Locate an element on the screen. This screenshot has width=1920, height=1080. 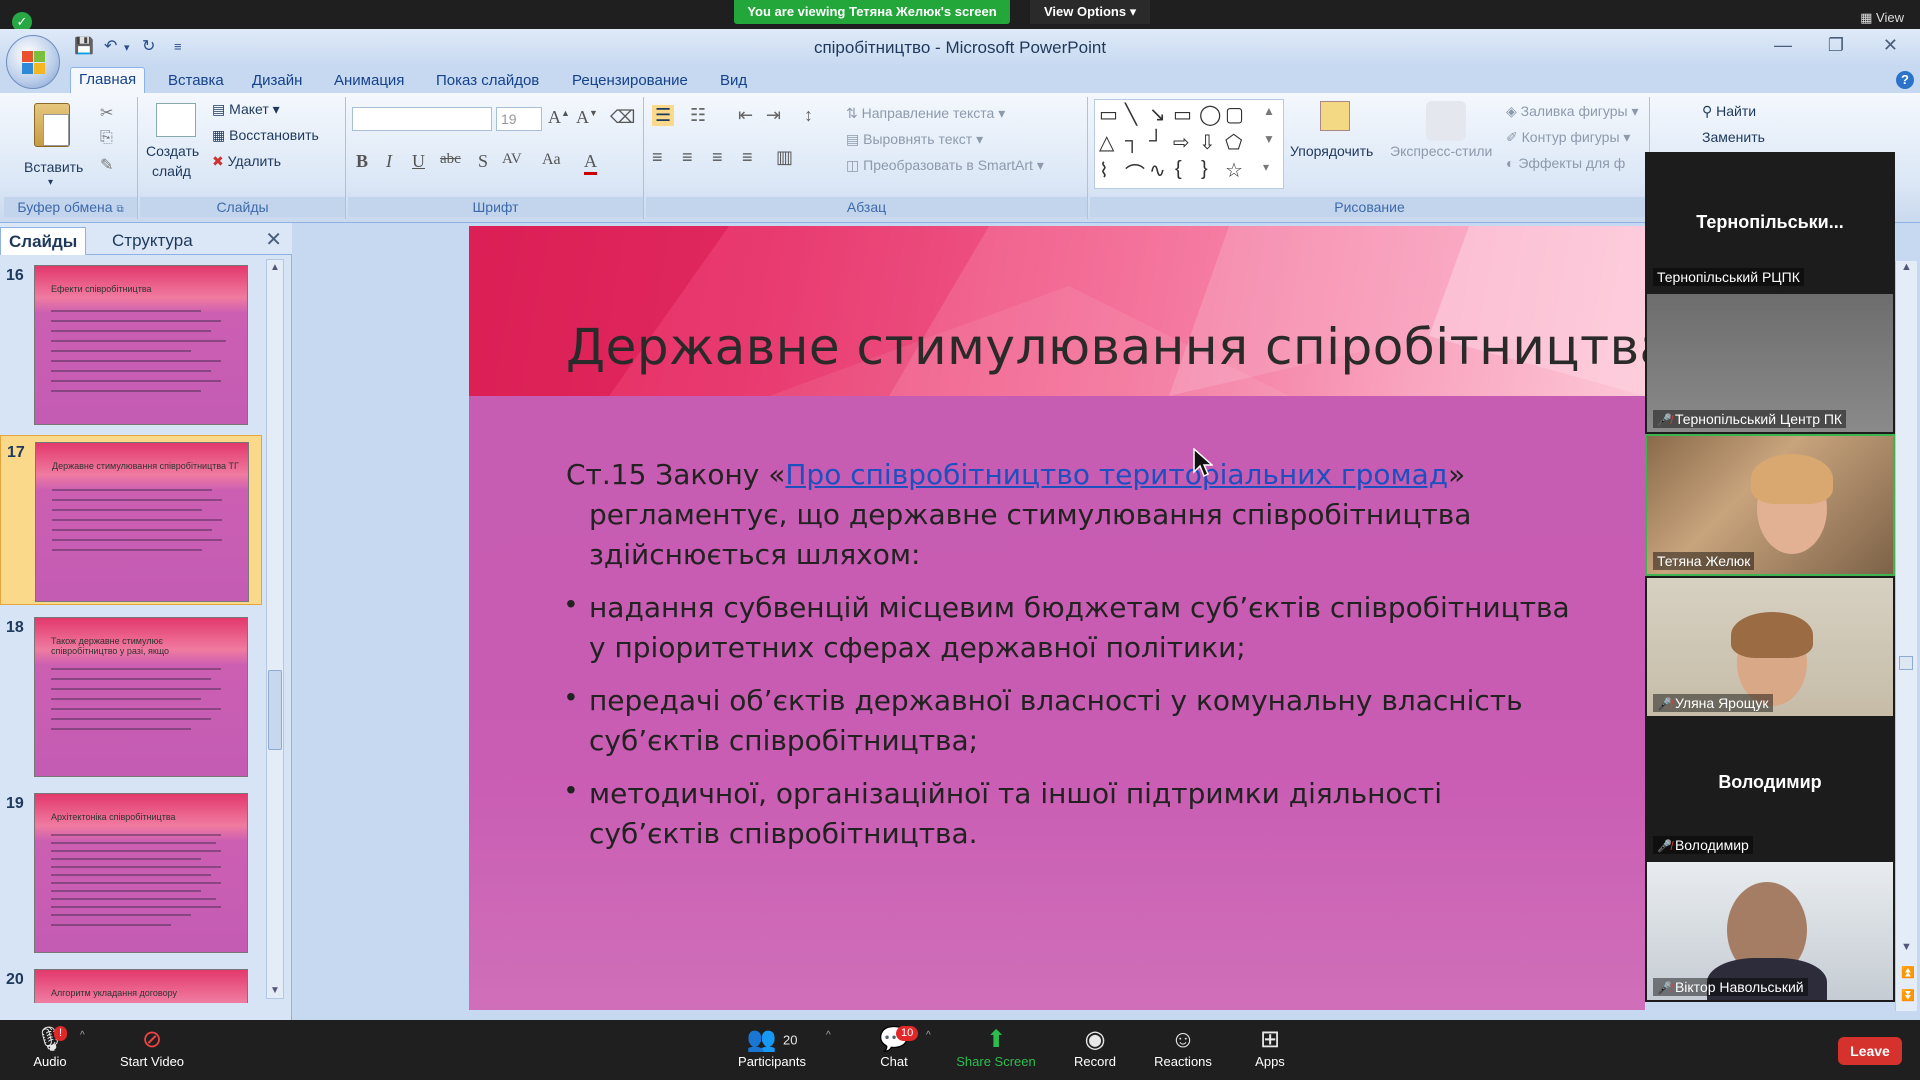
record-button: ◉ Record is located at coordinates (1095, 1047).